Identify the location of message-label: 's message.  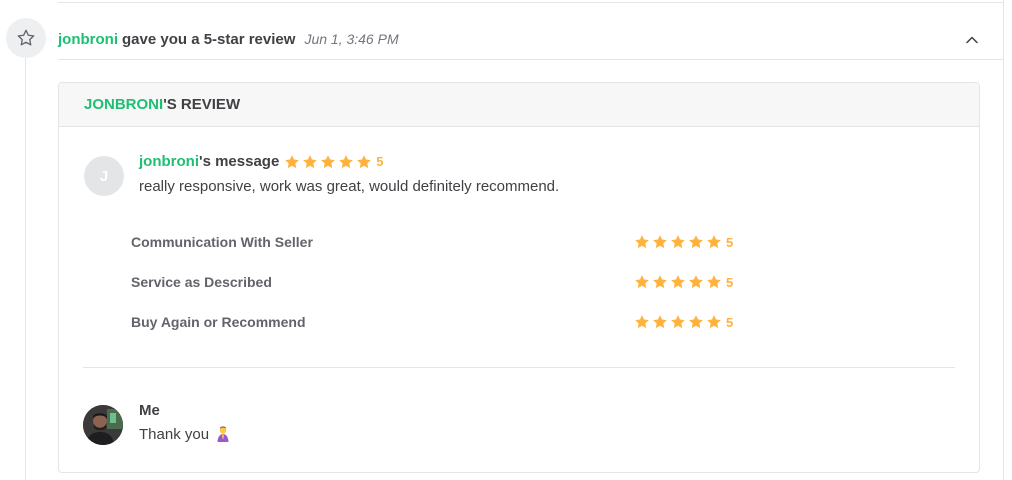
(239, 161).